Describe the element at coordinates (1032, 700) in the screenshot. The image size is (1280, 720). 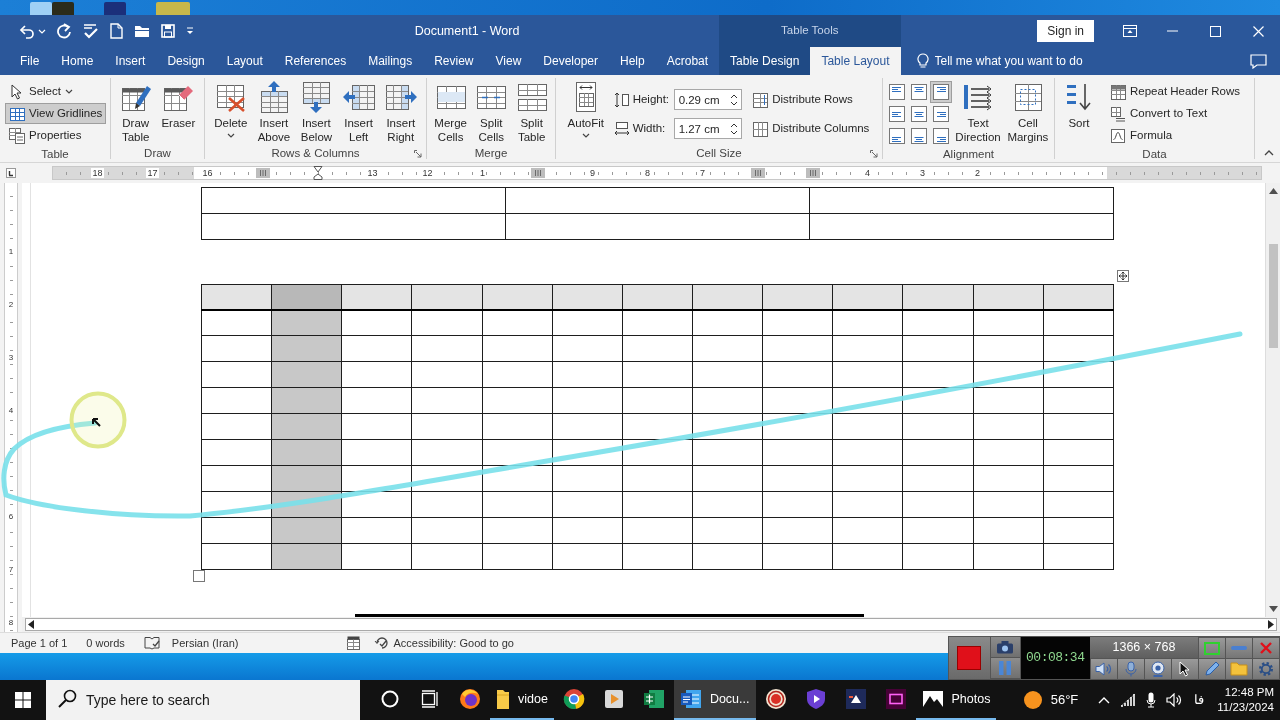
I see `sun-icon` at that location.